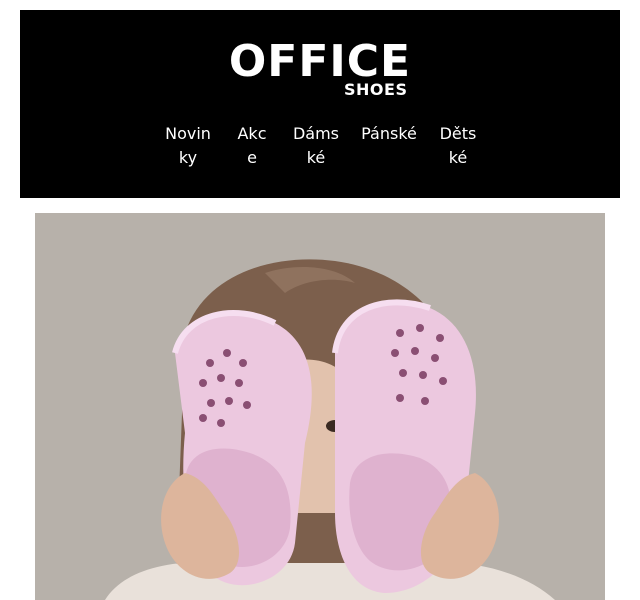 The width and height of the screenshot is (640, 600). Describe the element at coordinates (252, 146) in the screenshot. I see `nav-item-akce: Akce` at that location.